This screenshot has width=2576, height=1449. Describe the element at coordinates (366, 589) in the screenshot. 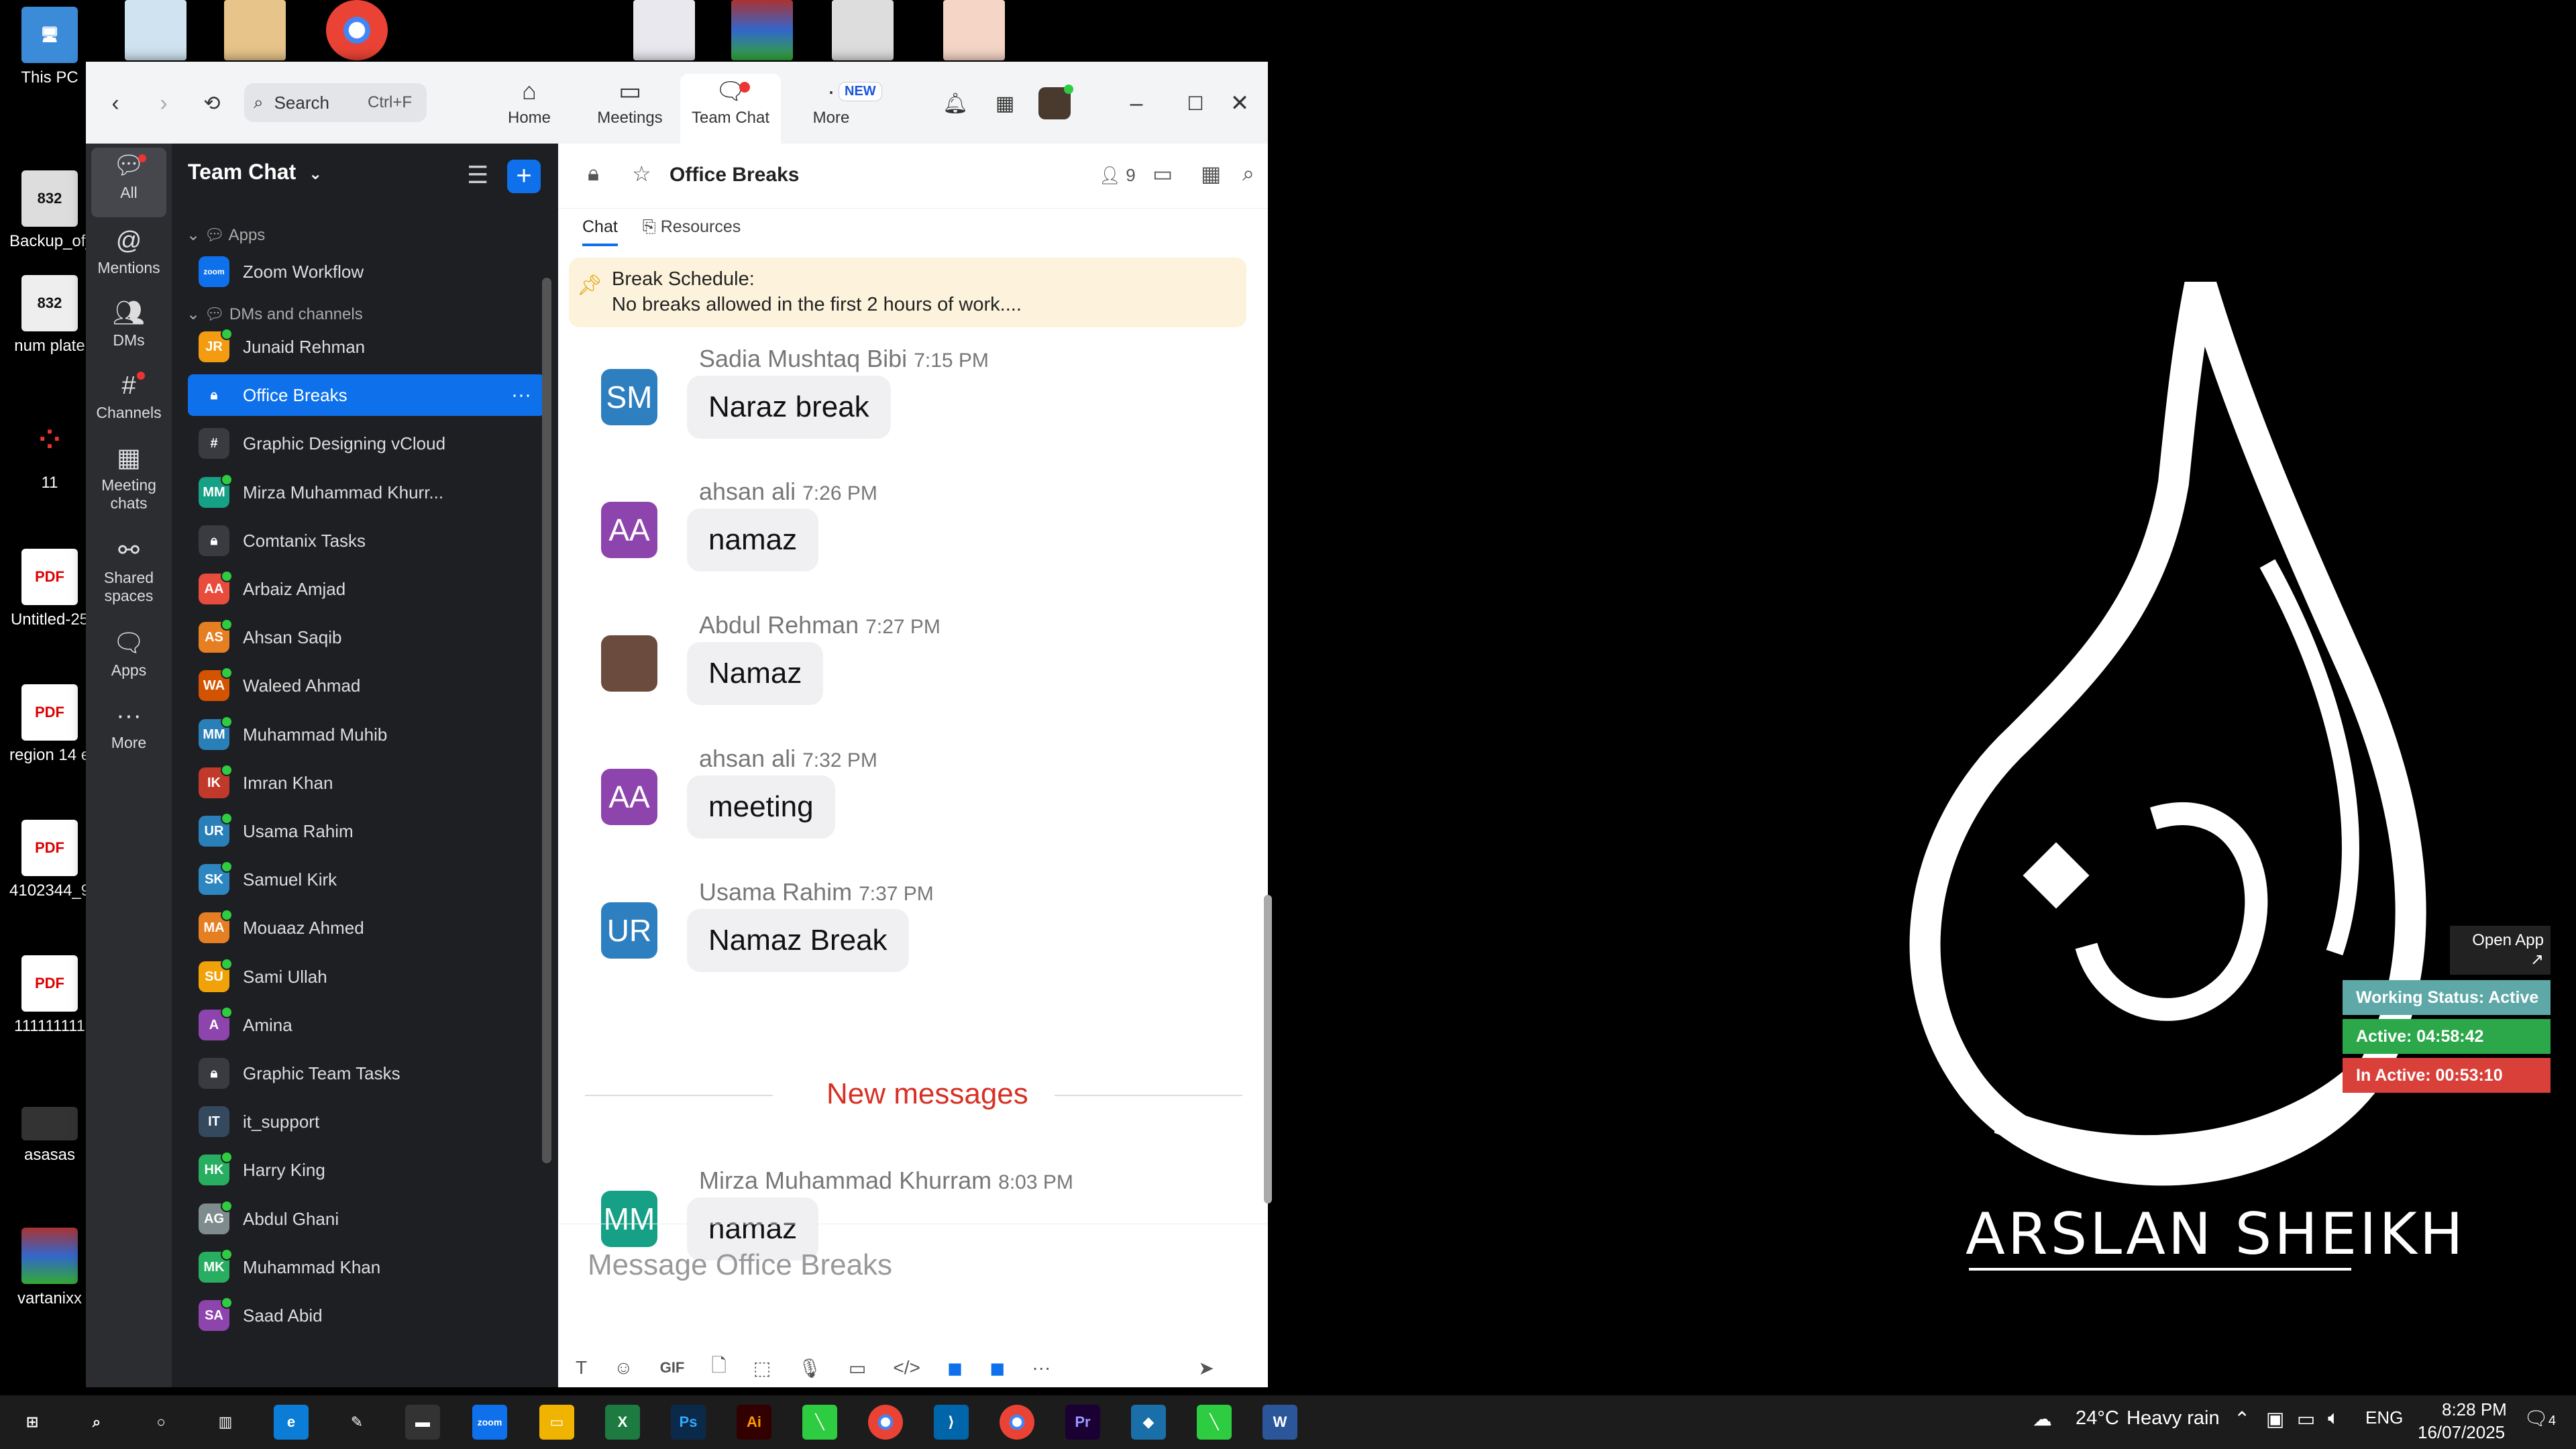

I see `channel-list-item: AA Arbaiz Amjad` at that location.